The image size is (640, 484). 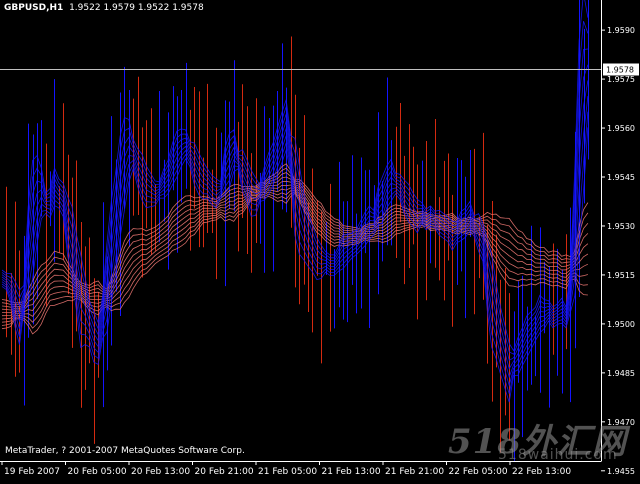 What do you see at coordinates (620, 70) in the screenshot?
I see `current-price-label: 1.9578` at bounding box center [620, 70].